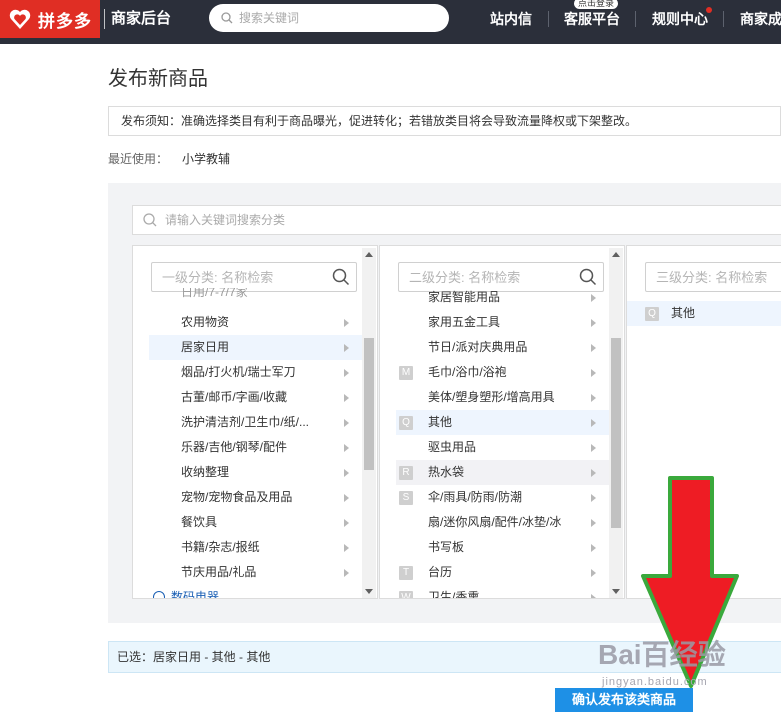 The height and width of the screenshot is (712, 781). What do you see at coordinates (503, 497) in the screenshot?
I see `list-item: S 伞/雨具/防雨/防潮` at bounding box center [503, 497].